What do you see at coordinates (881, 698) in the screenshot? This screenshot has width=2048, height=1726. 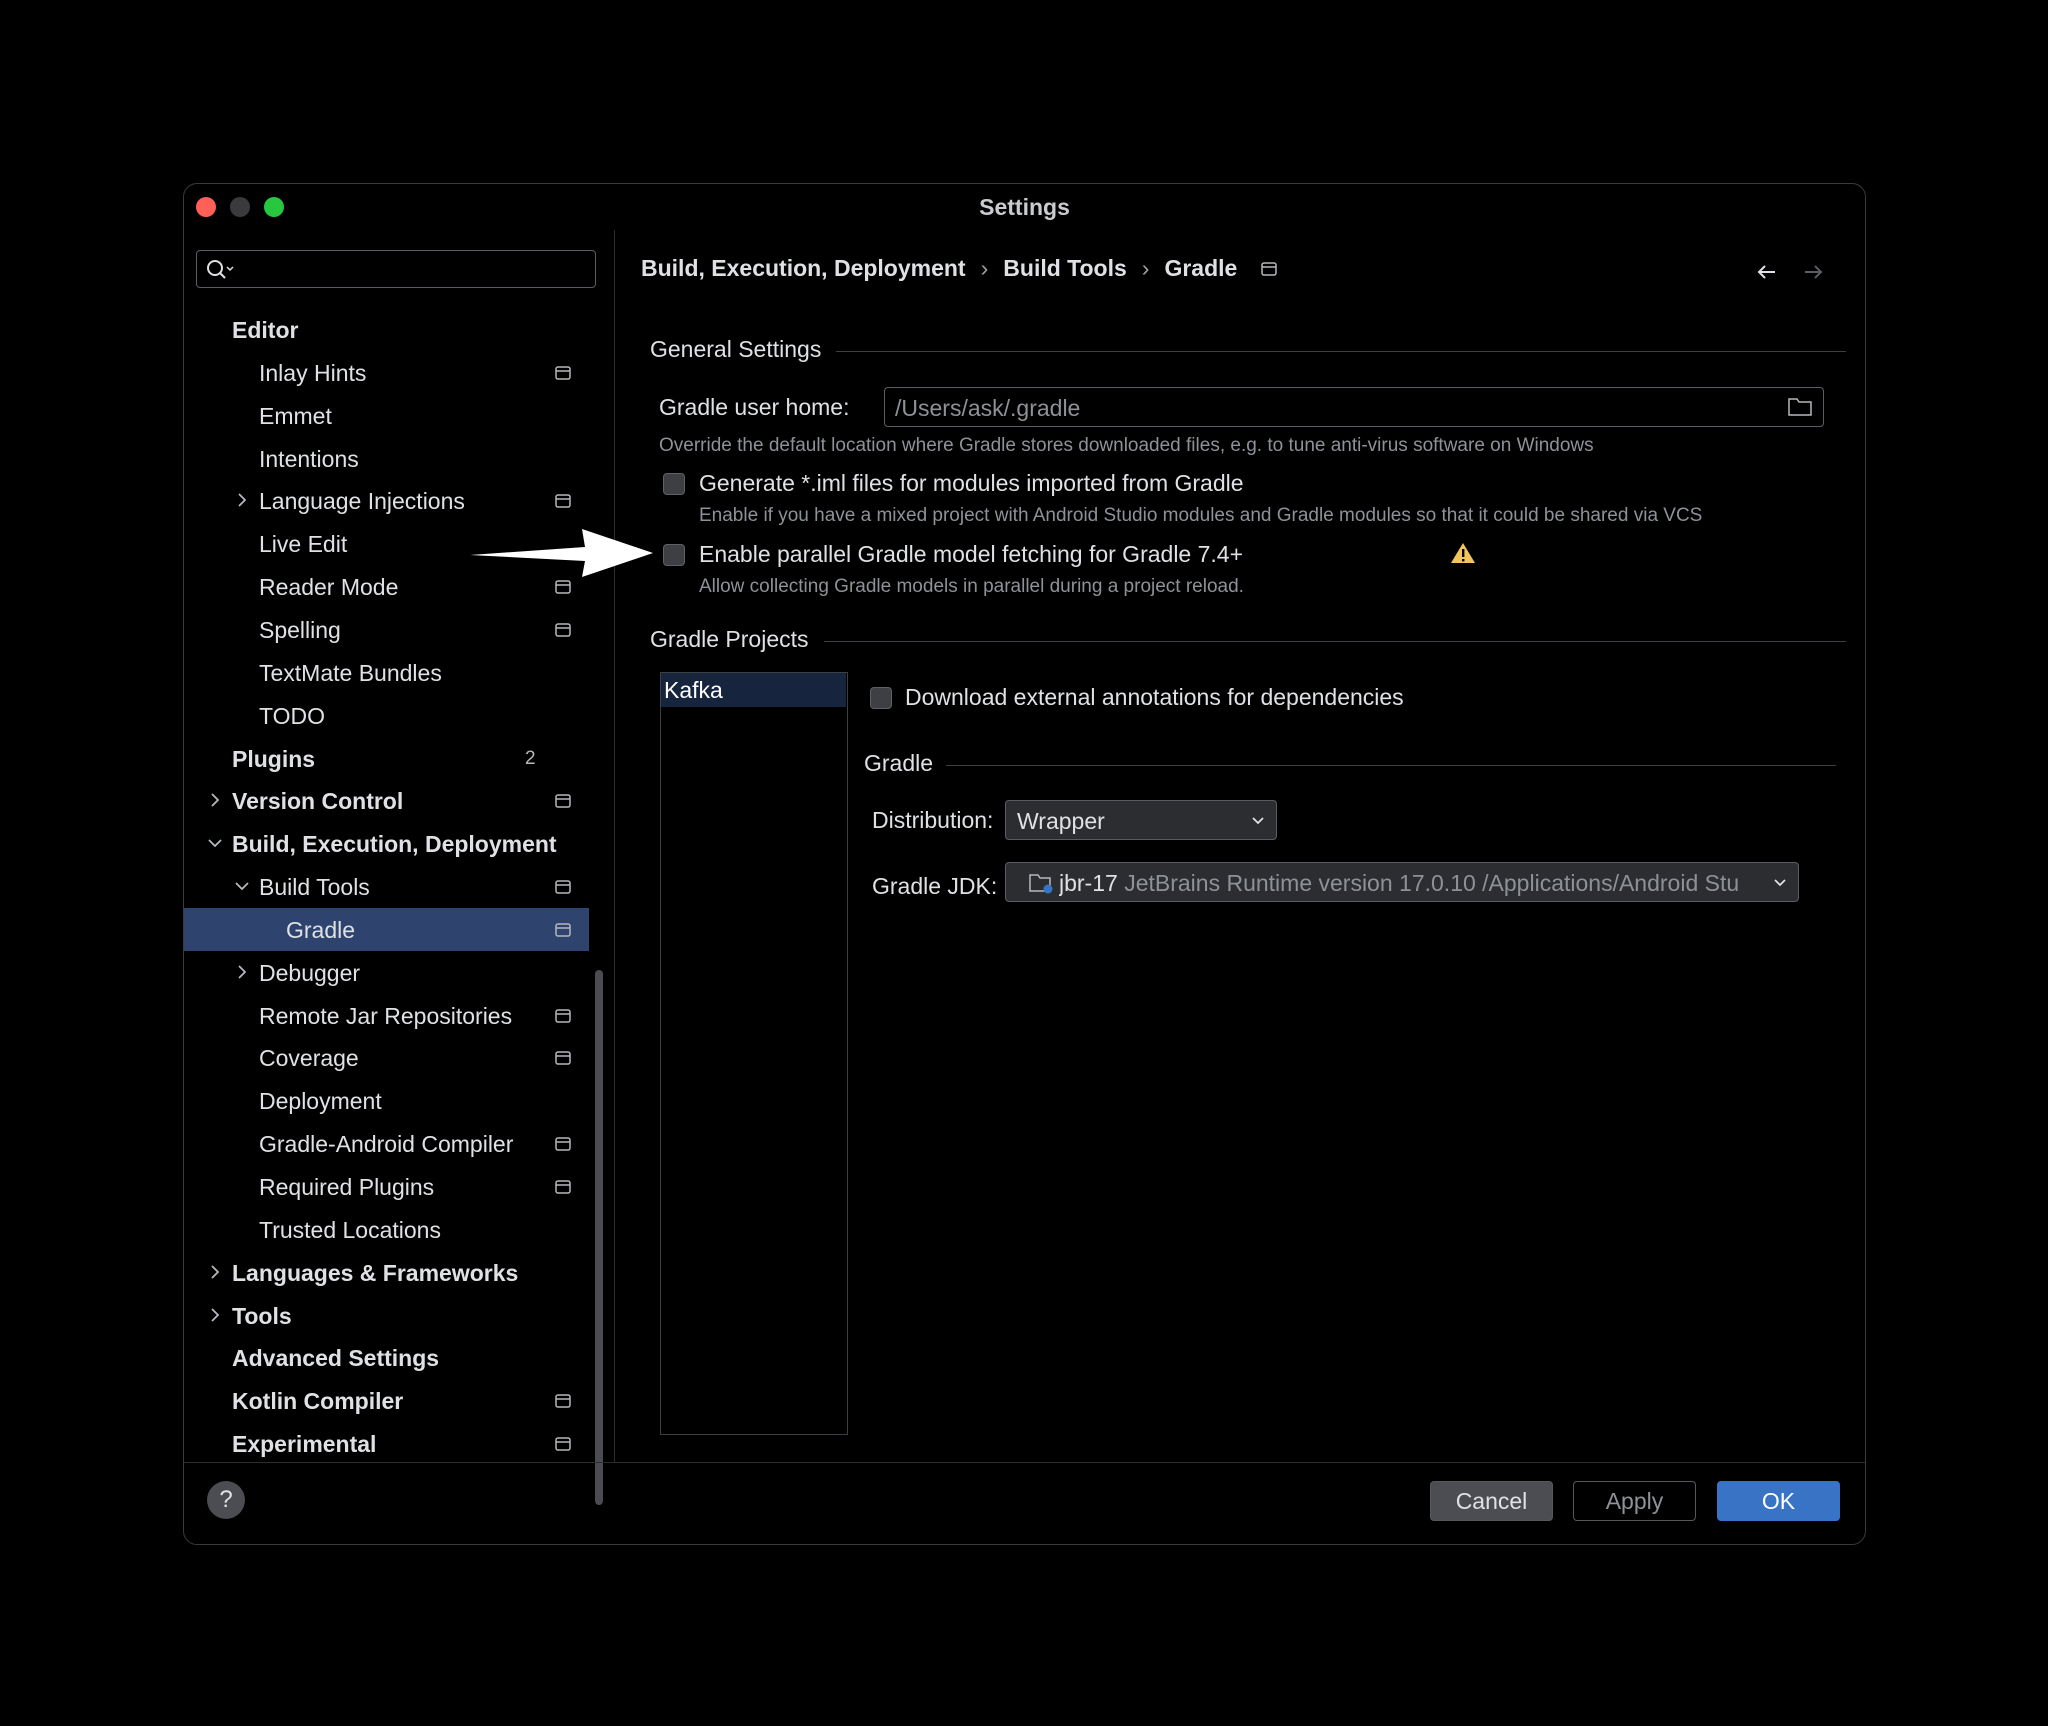 I see `download-annotations-checkbox` at bounding box center [881, 698].